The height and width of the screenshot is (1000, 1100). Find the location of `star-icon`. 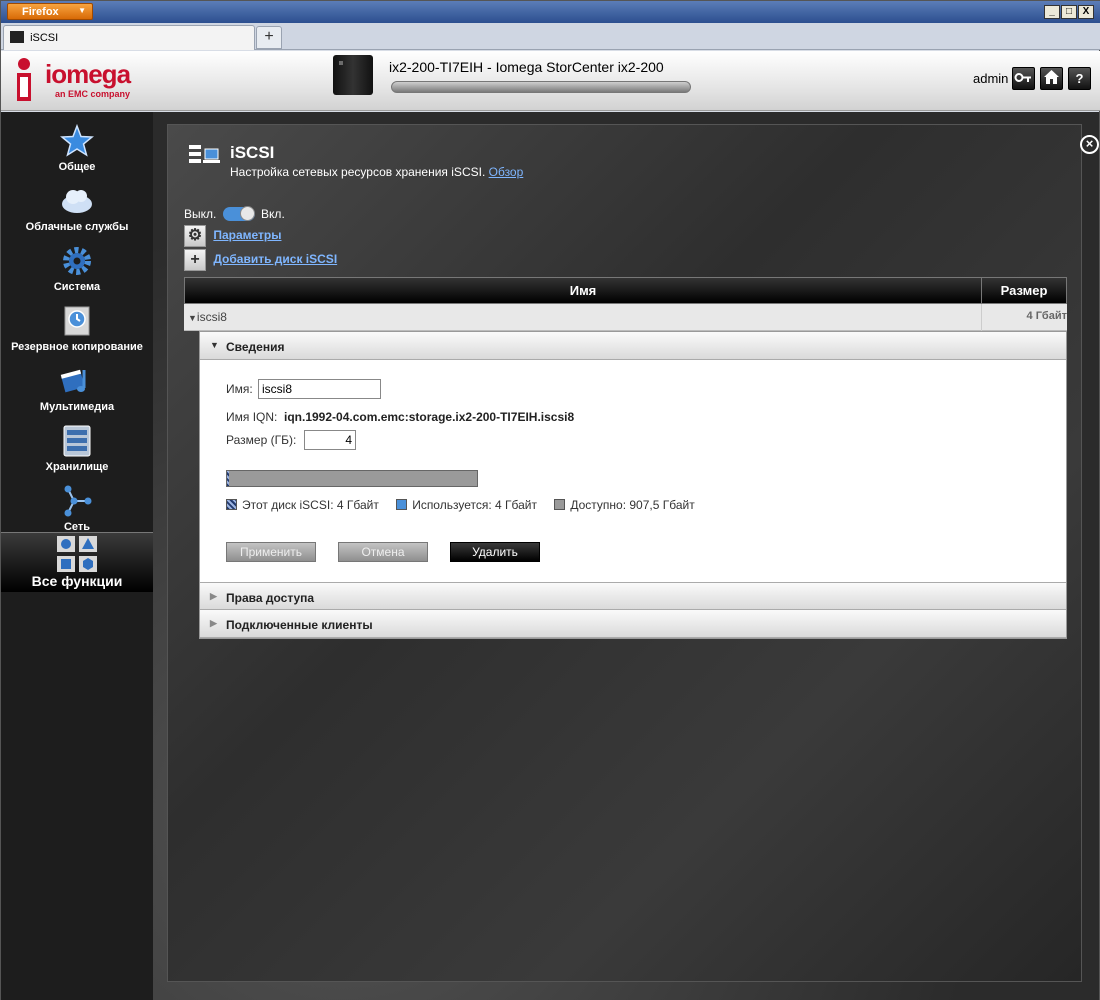

star-icon is located at coordinates (77, 140).